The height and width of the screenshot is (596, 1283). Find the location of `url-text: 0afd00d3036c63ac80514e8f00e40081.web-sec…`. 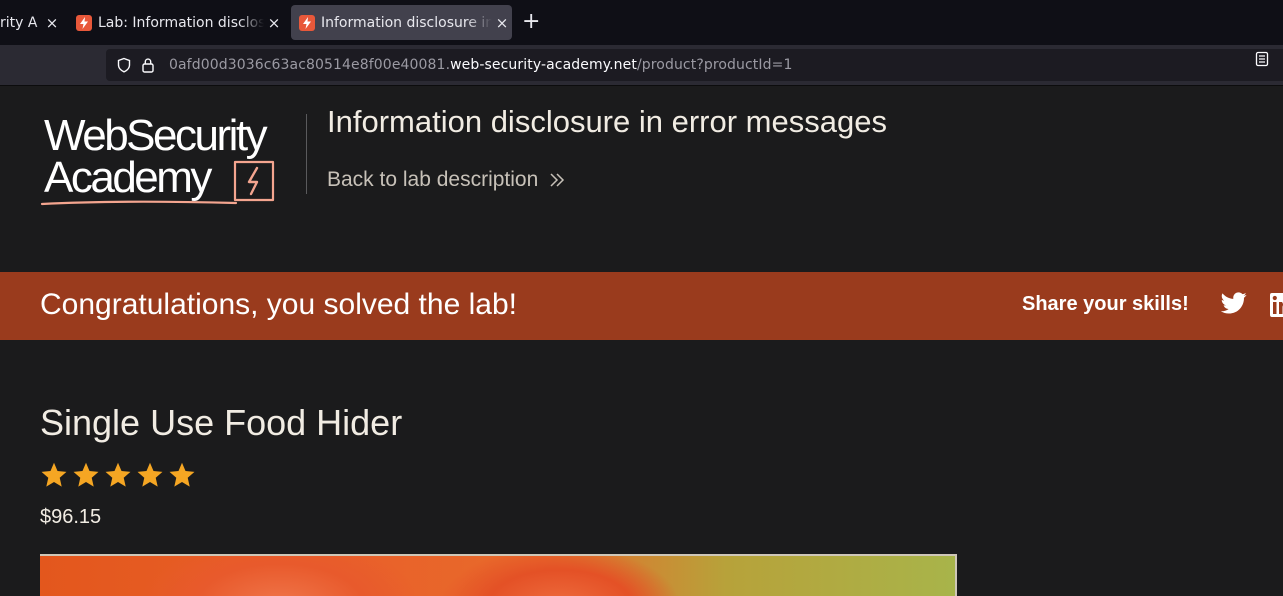

url-text: 0afd00d3036c63ac80514e8f00e40081.web-sec… is located at coordinates (480, 65).